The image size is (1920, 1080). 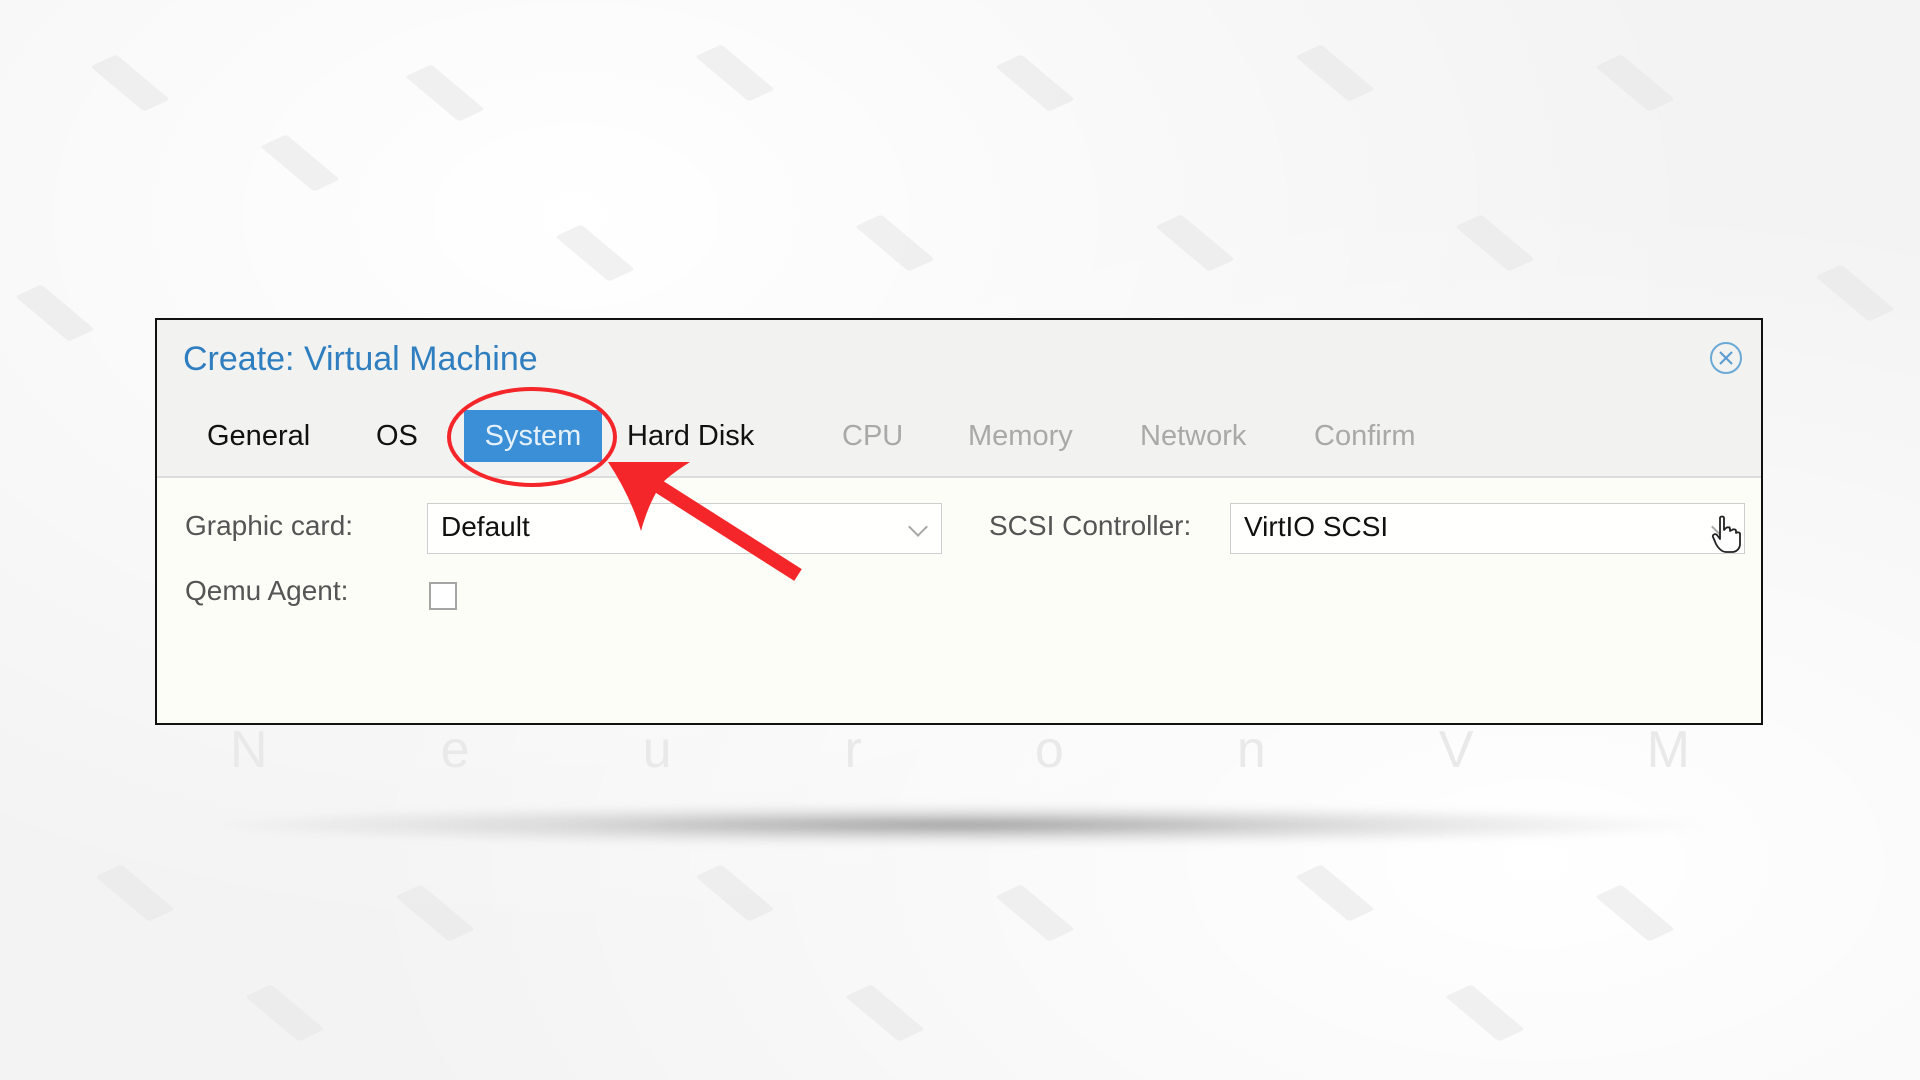 I want to click on scsi-controller-label: SCSI Controller:, so click(x=1090, y=525).